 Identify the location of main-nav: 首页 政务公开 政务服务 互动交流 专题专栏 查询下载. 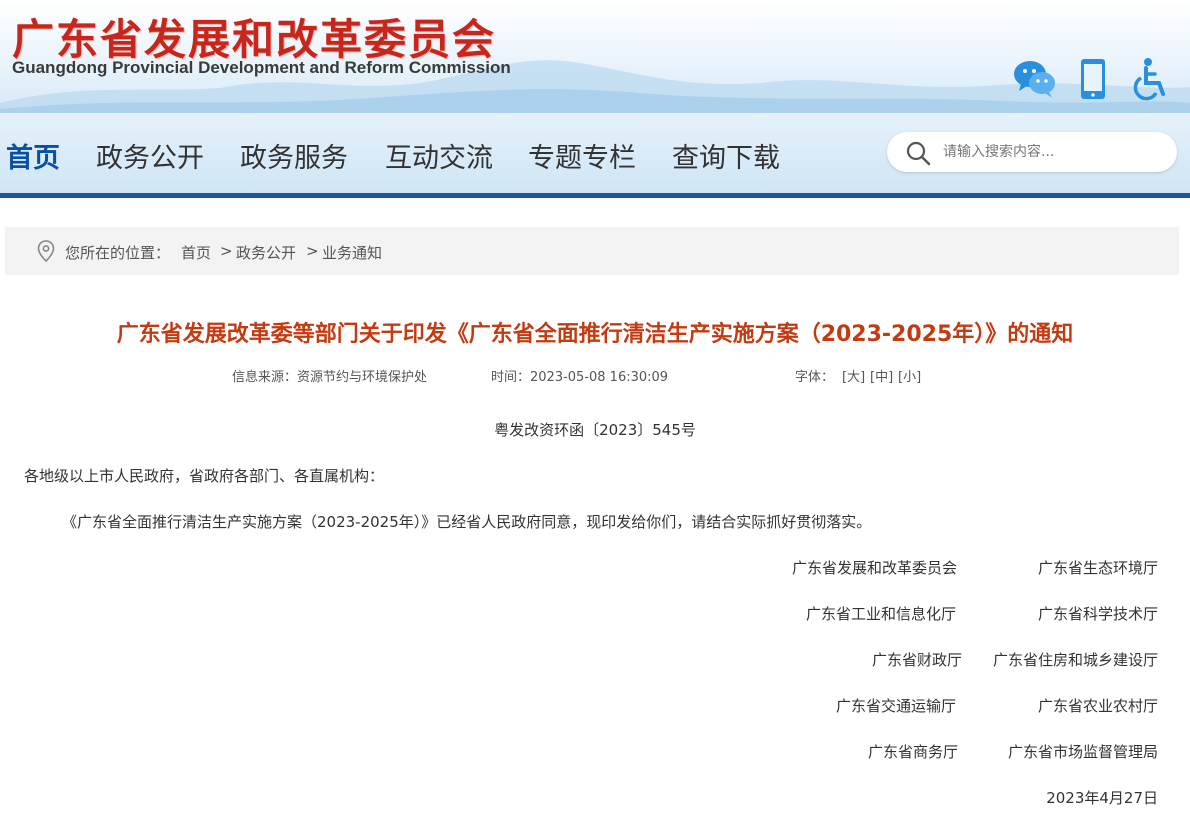
(595, 153).